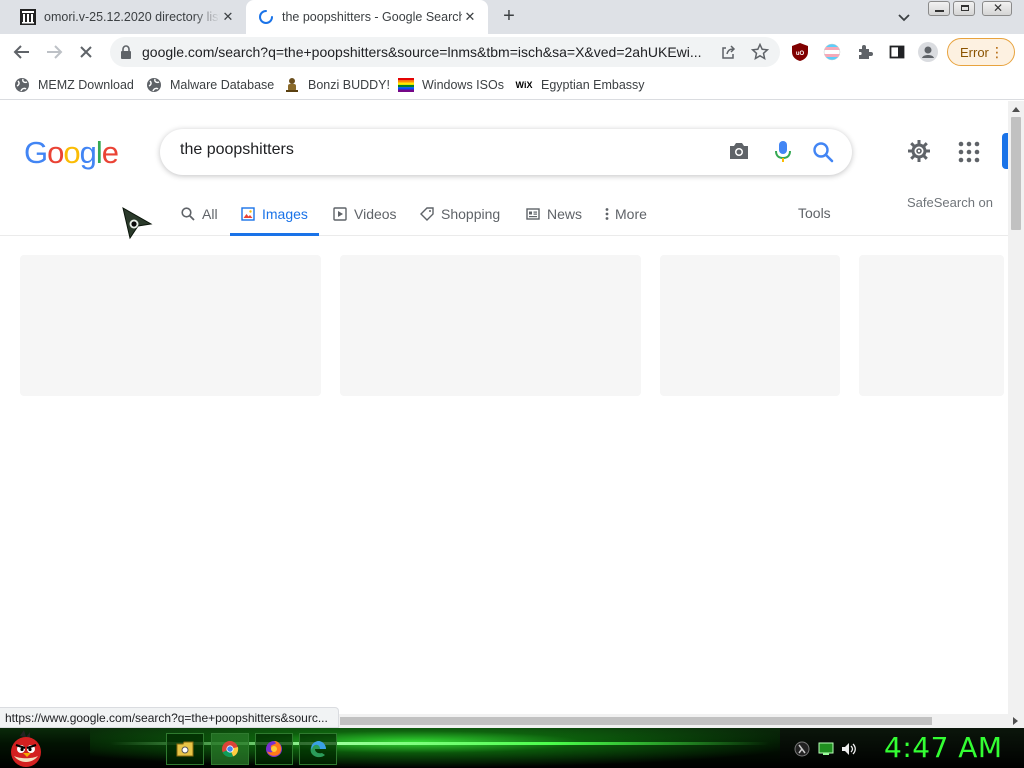 This screenshot has width=1024, height=768. What do you see at coordinates (631, 214) in the screenshot?
I see `tab-label: More` at bounding box center [631, 214].